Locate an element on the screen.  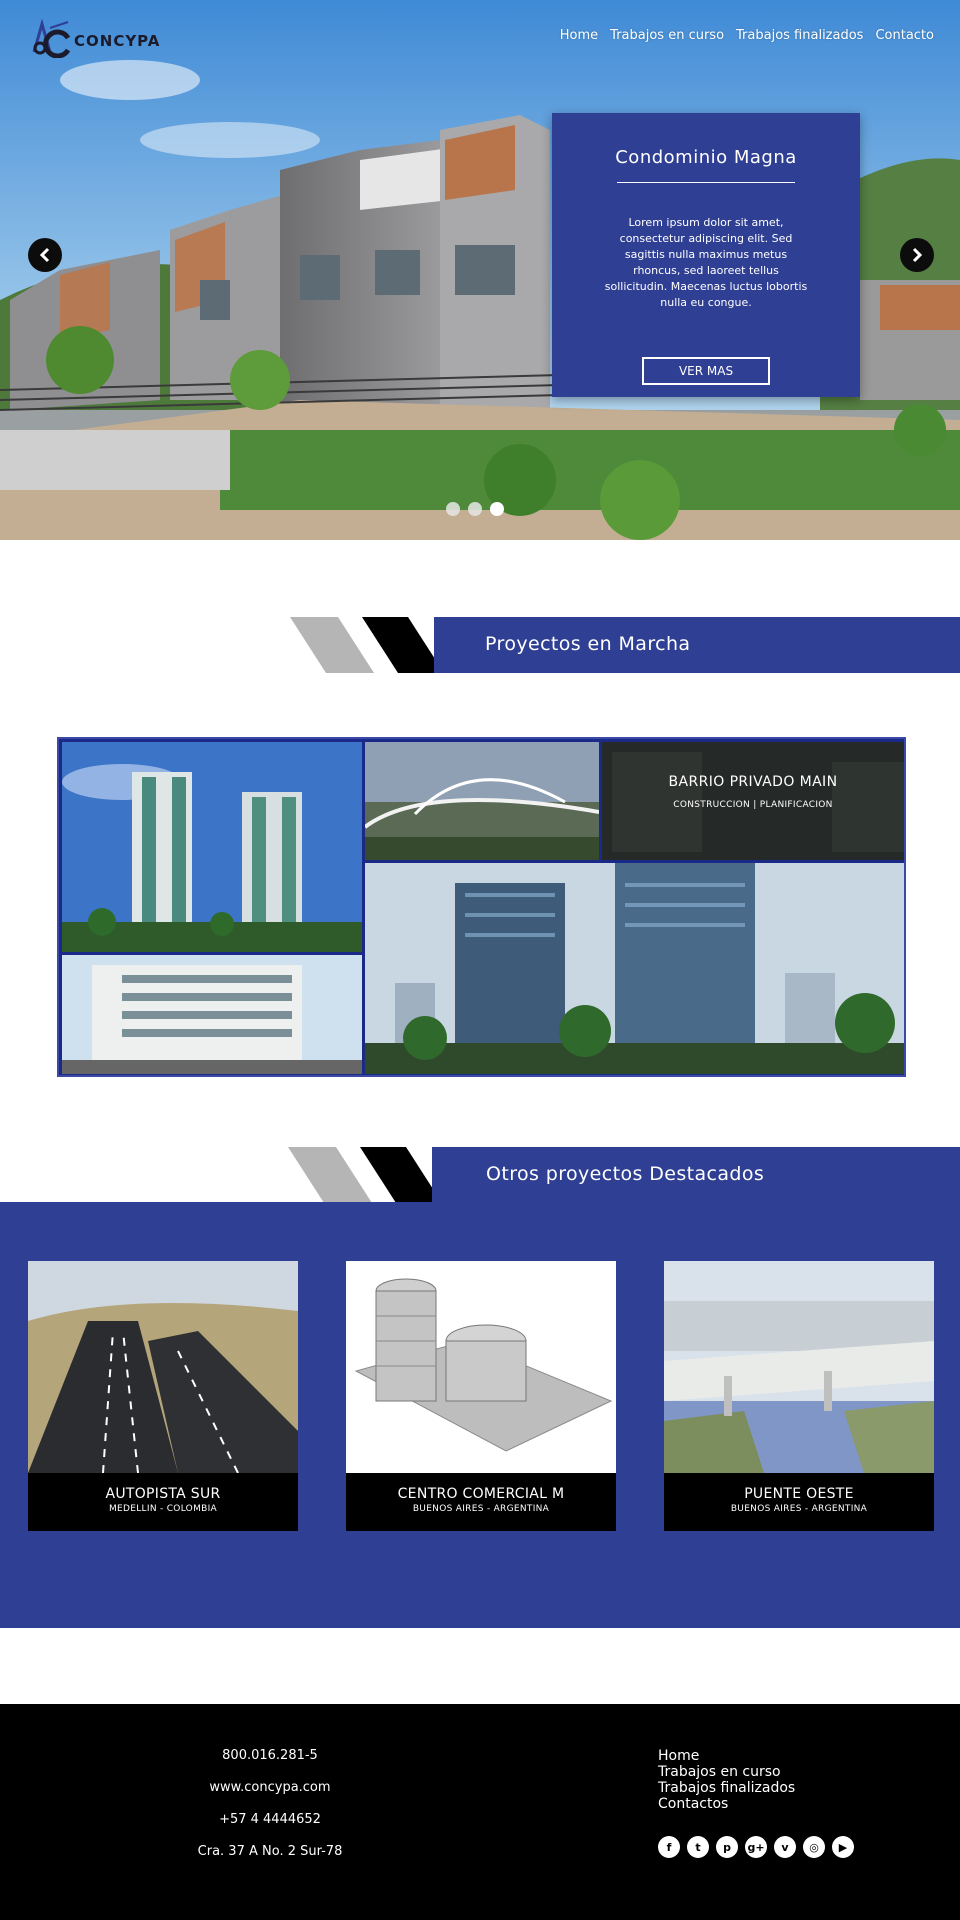
card-subtitle: MEDELLIN - COLOMBIA is located at coordinates (163, 1509).